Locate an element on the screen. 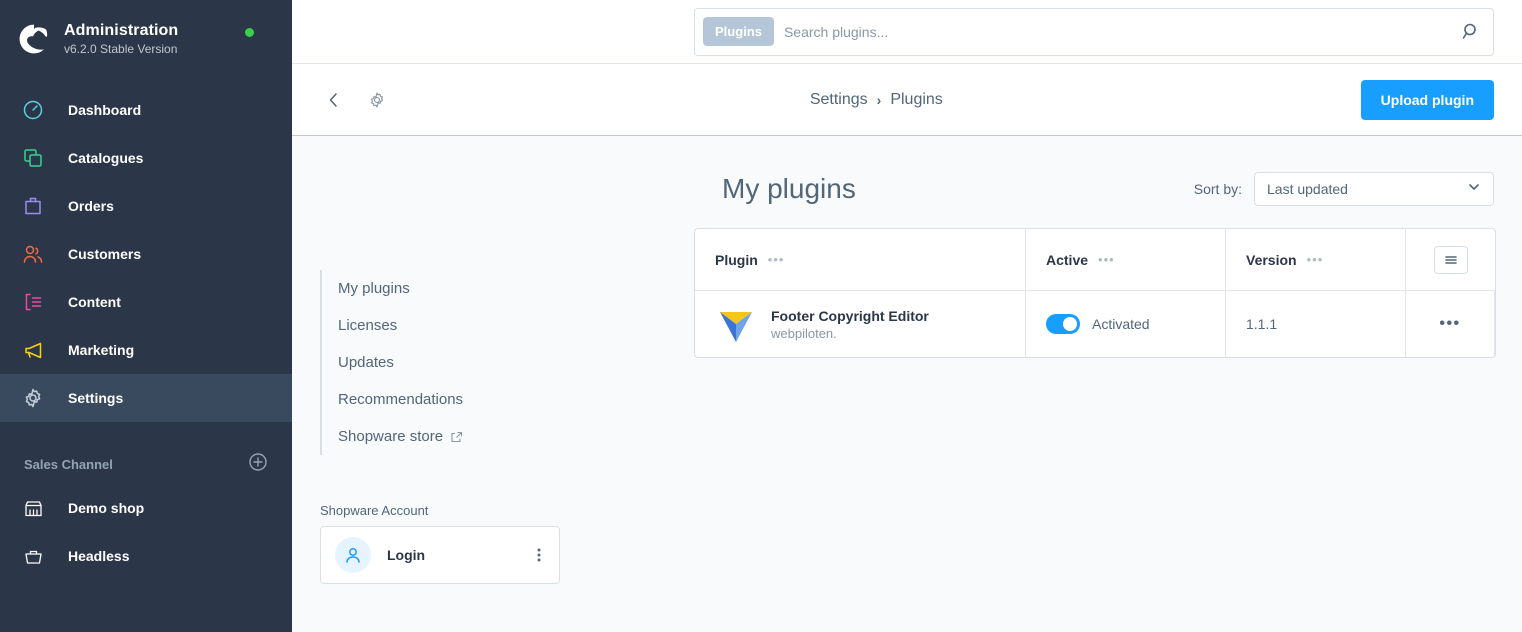 This screenshot has width=1522, height=632. side-menu-item-licenses: Licenses is located at coordinates (516, 325).